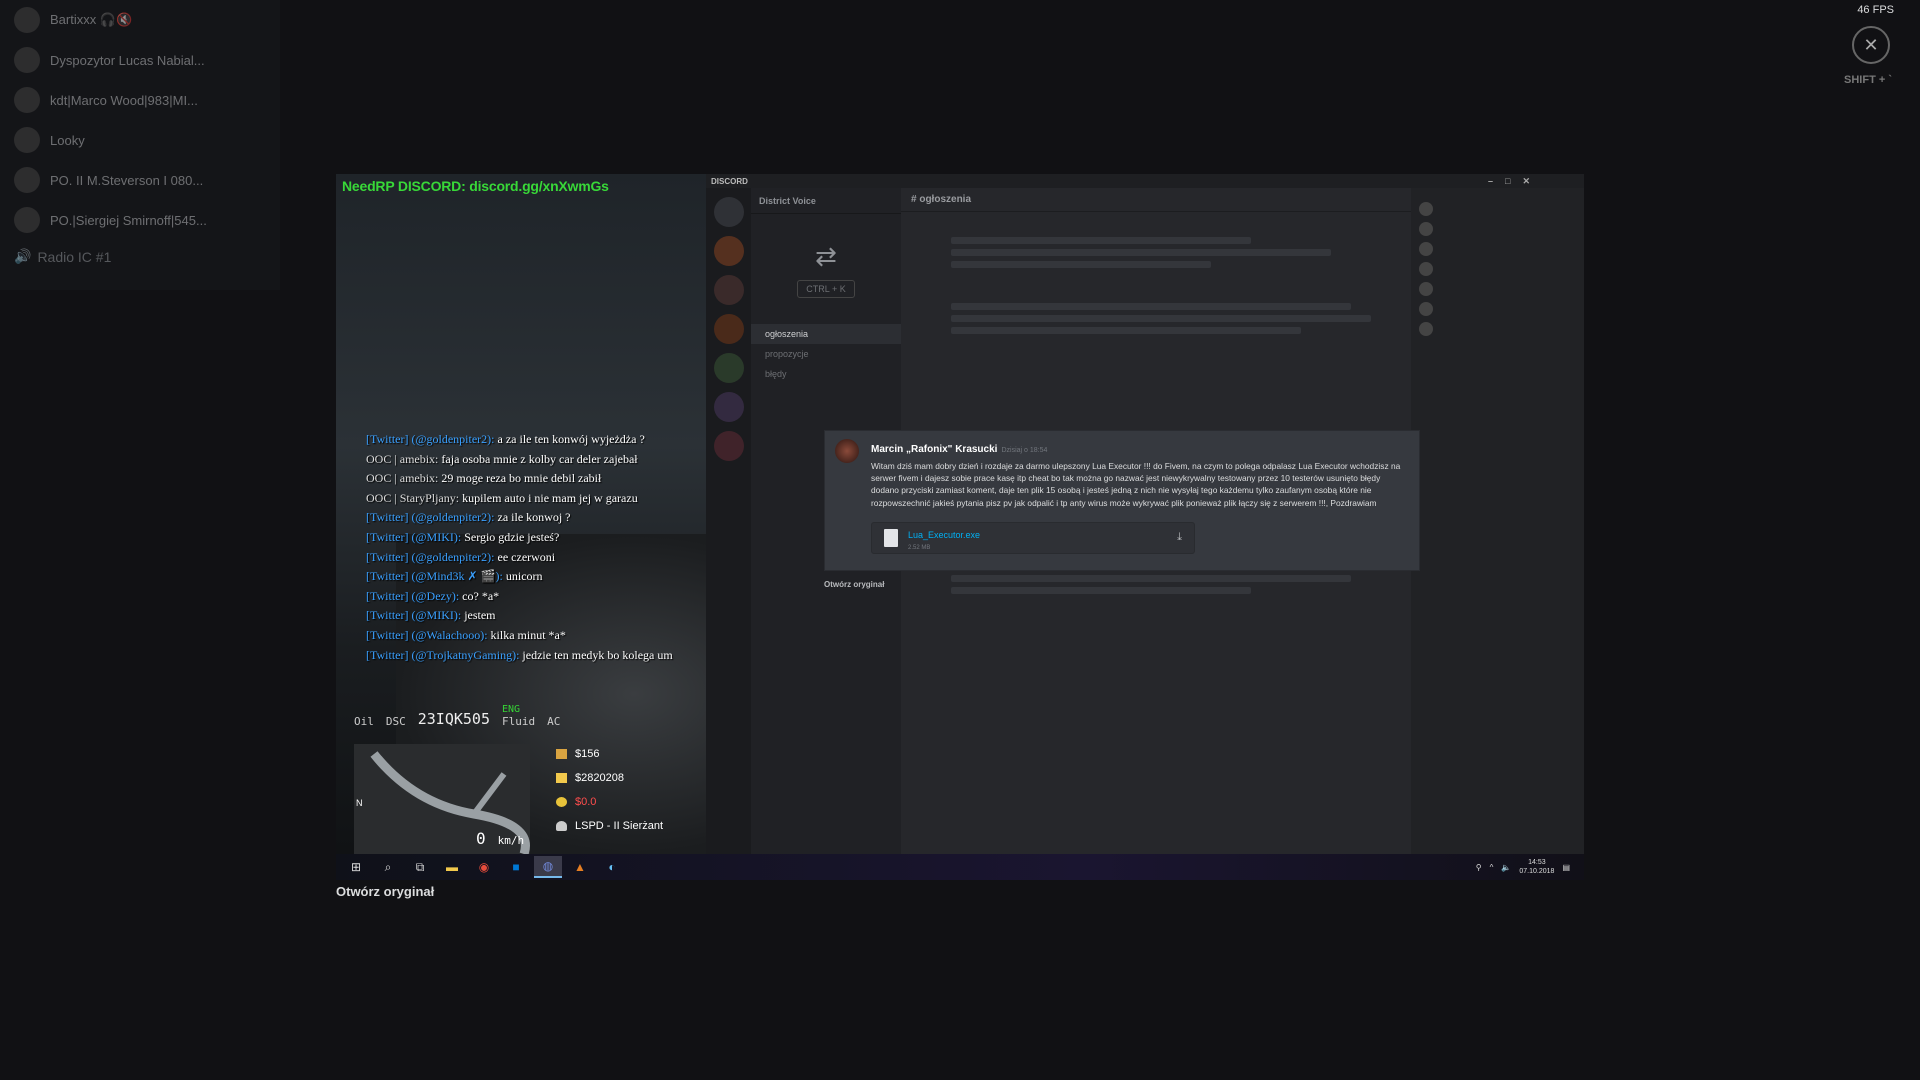 This screenshot has width=1920, height=1080. What do you see at coordinates (413, 497) in the screenshot?
I see `chat-prefix: OOC | StaryPljany:` at bounding box center [413, 497].